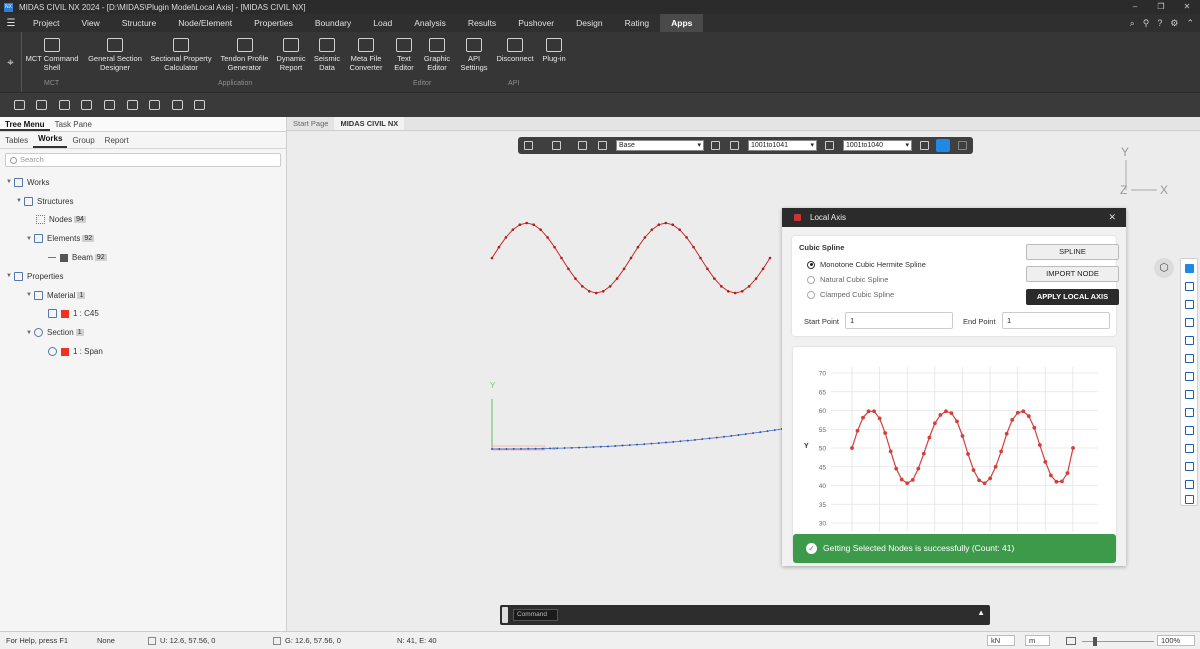 The height and width of the screenshot is (649, 1200). What do you see at coordinates (602, 145) in the screenshot?
I see `filter-icon` at bounding box center [602, 145].